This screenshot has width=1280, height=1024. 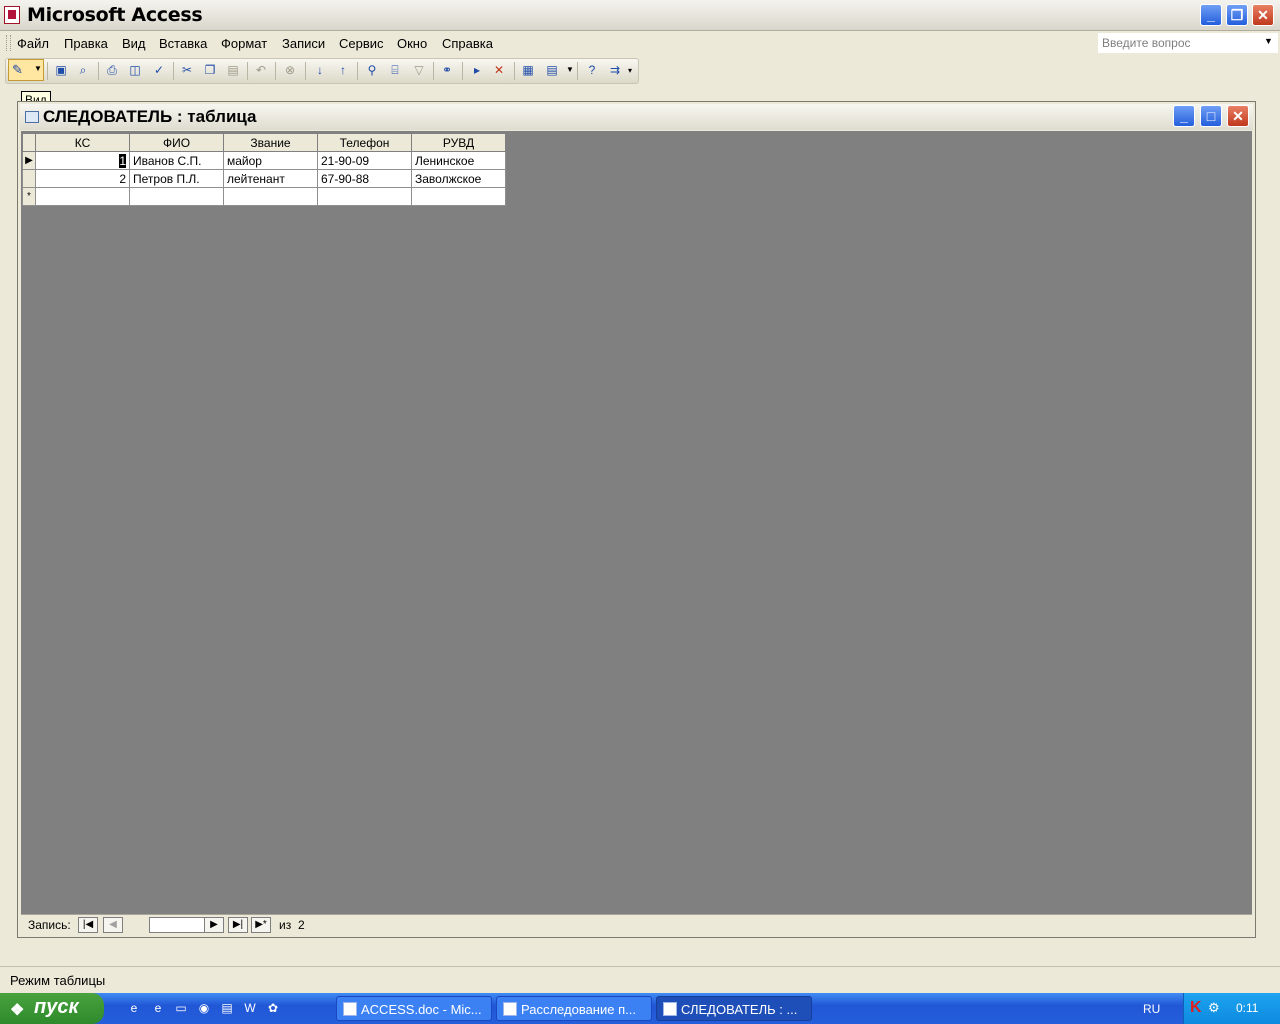 What do you see at coordinates (52, 1008) in the screenshot?
I see `start-button: ❖ пуск` at bounding box center [52, 1008].